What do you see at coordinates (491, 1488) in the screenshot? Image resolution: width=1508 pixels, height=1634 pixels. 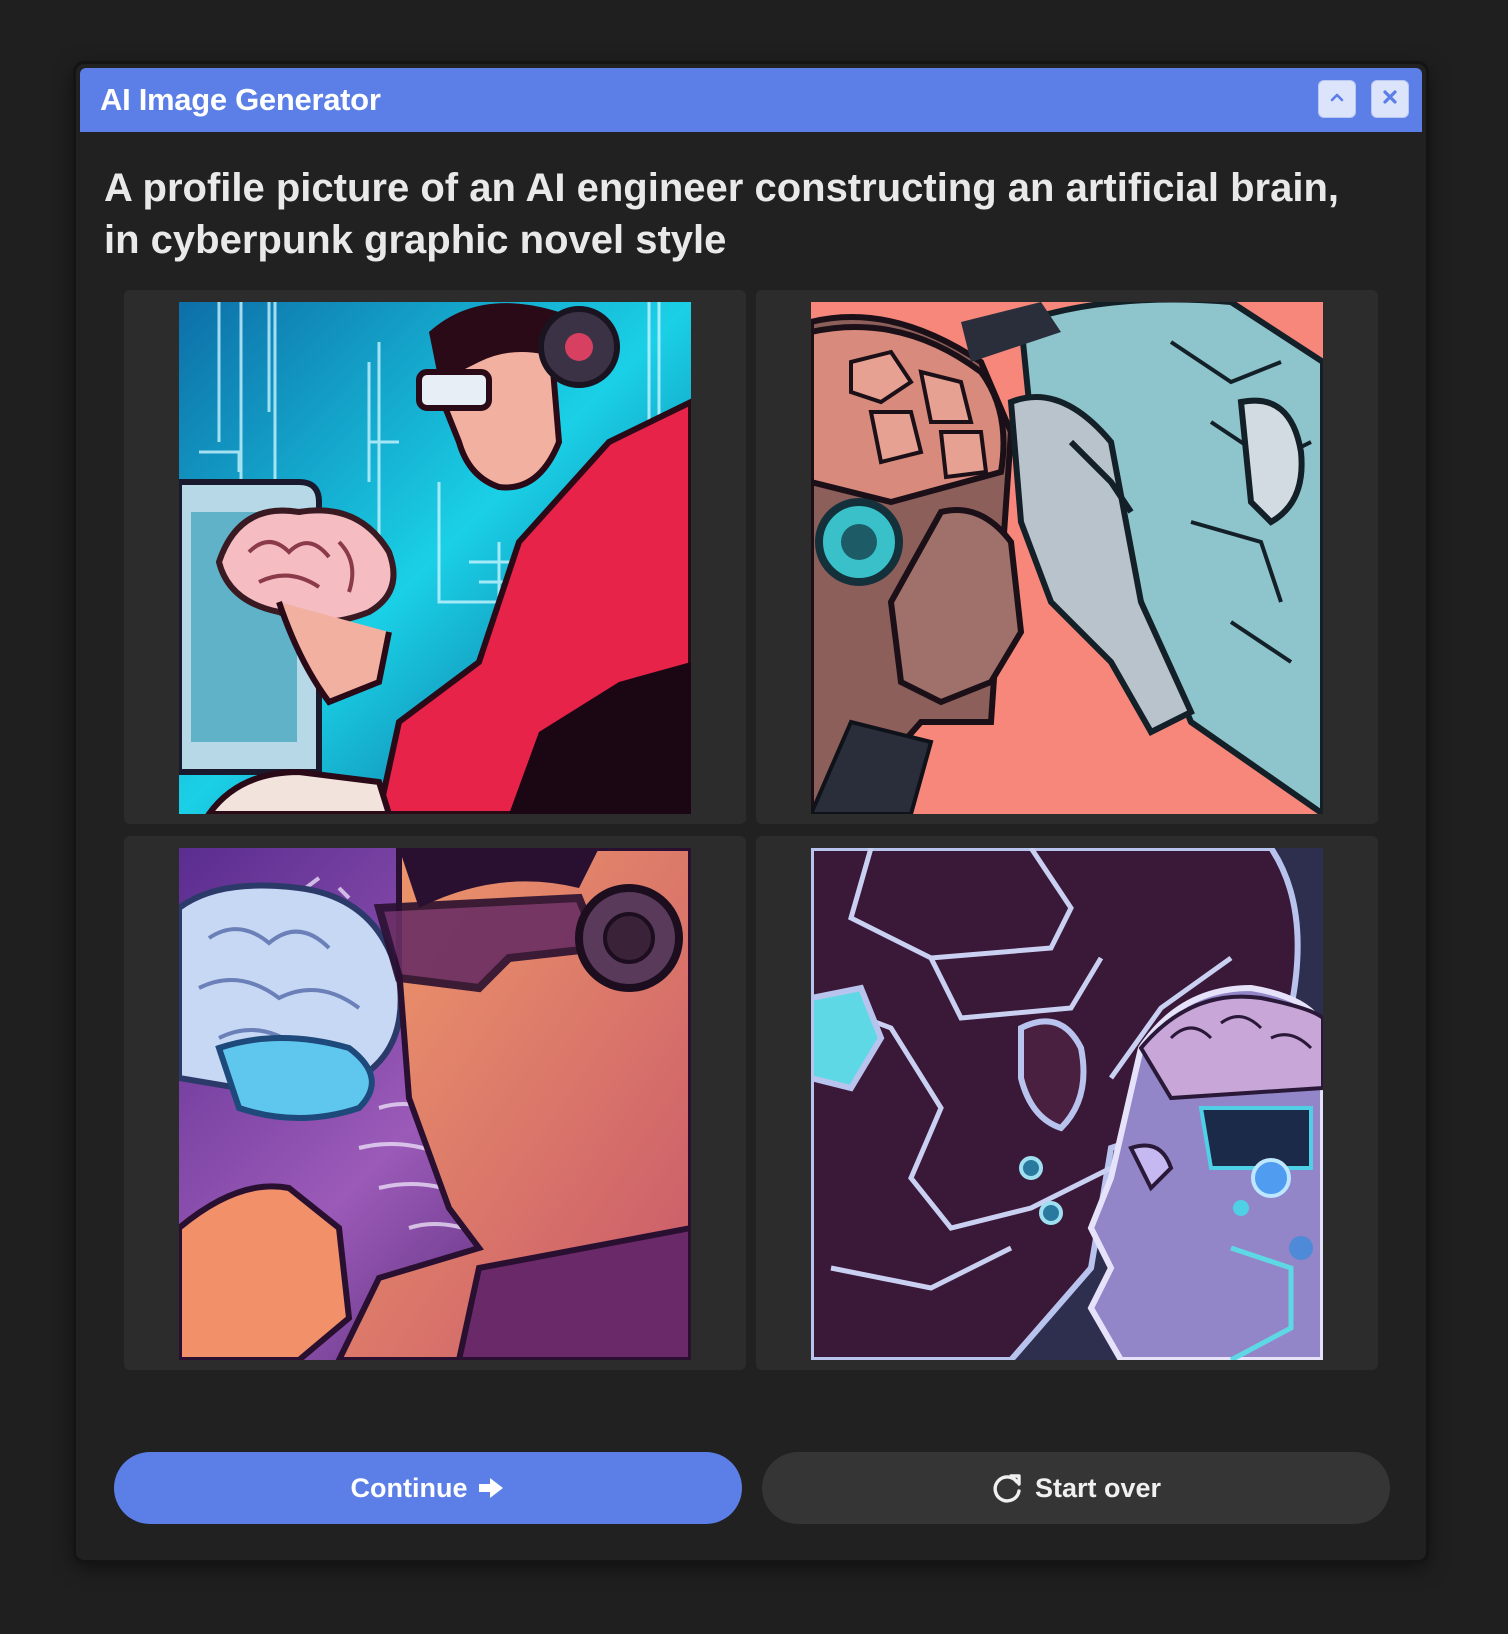 I see `arrow-right-icon` at bounding box center [491, 1488].